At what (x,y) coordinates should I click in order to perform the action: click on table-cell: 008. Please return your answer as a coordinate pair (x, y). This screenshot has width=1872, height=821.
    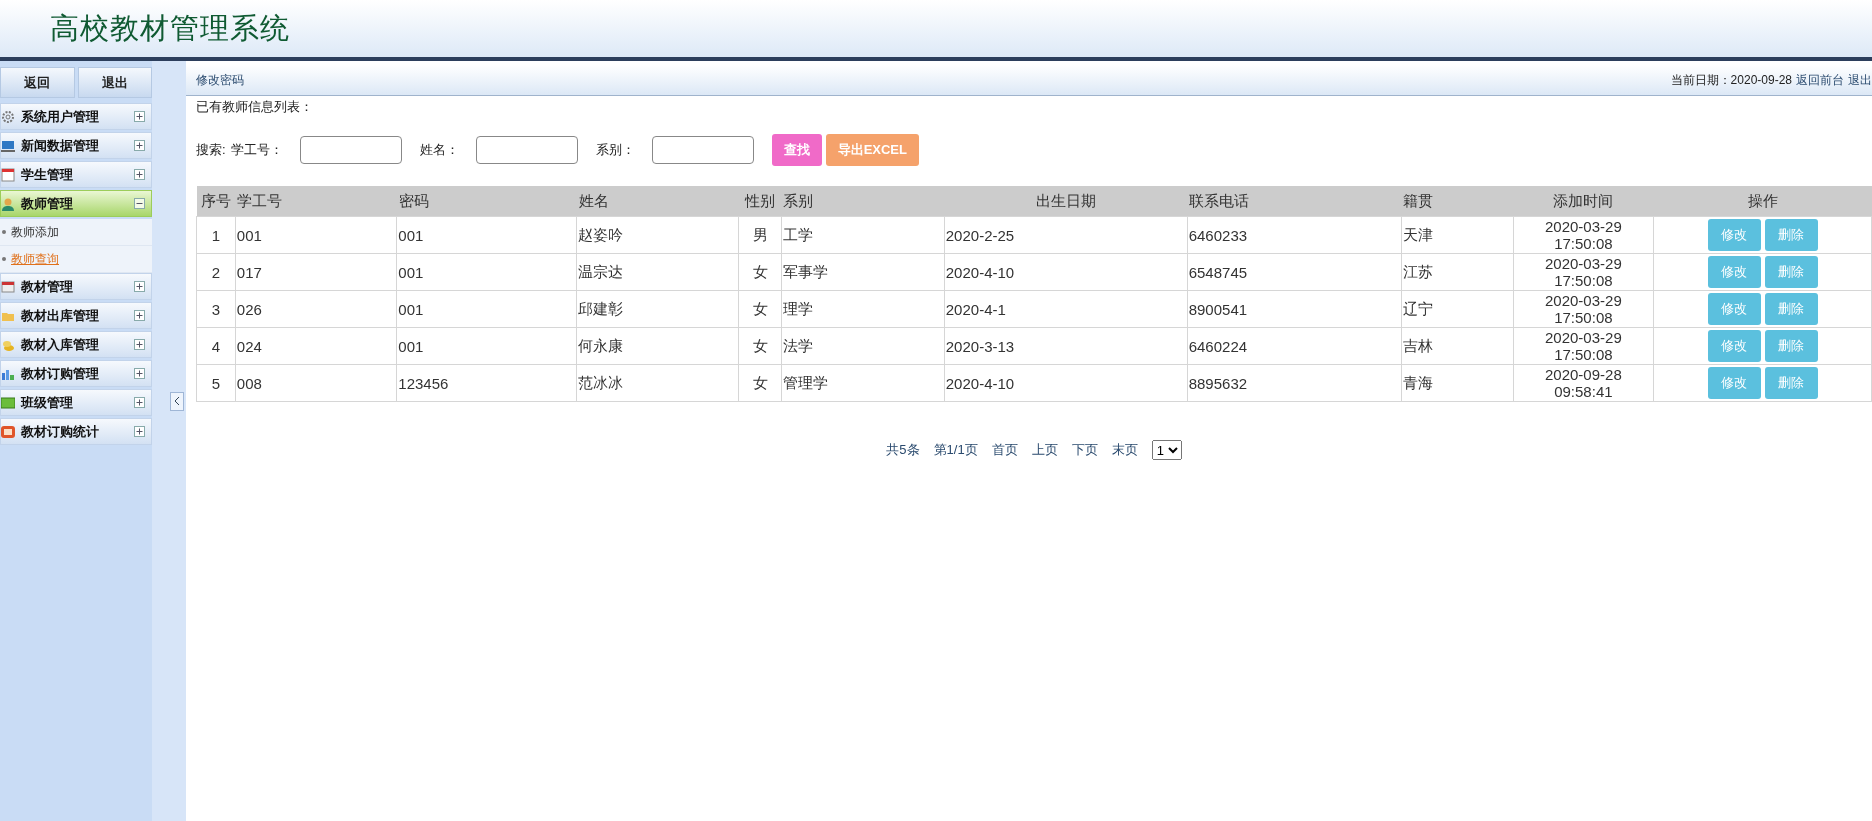
    Looking at the image, I should click on (249, 383).